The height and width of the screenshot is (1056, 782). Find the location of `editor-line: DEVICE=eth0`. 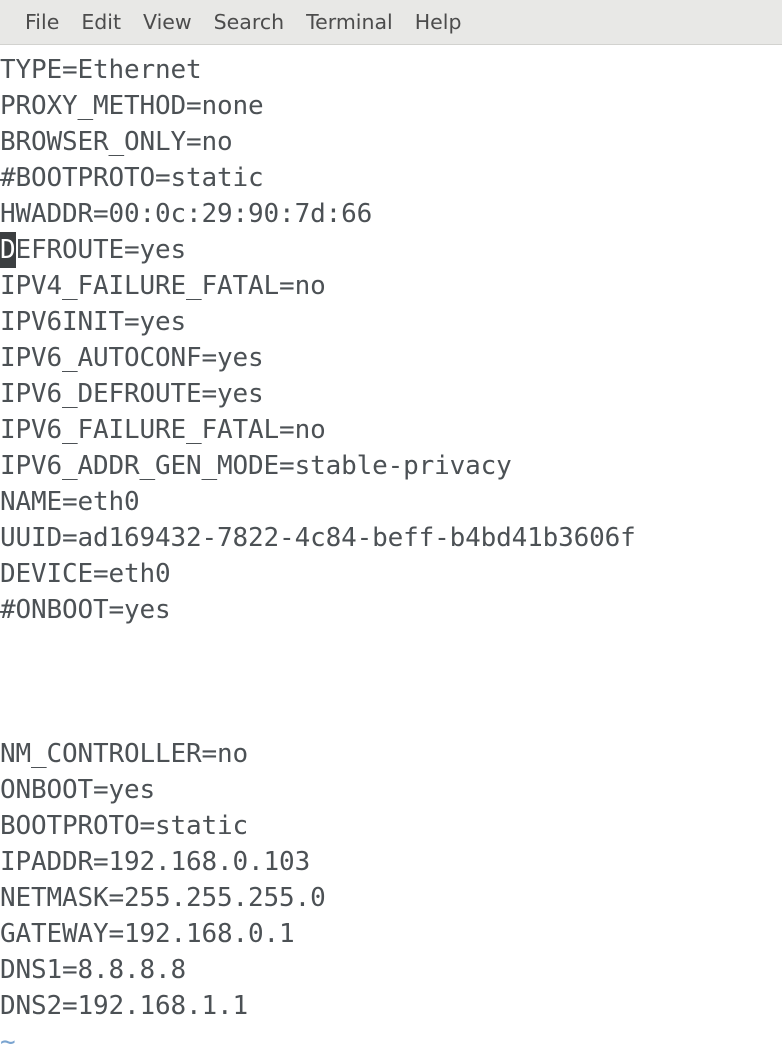

editor-line: DEVICE=eth0 is located at coordinates (85, 574).